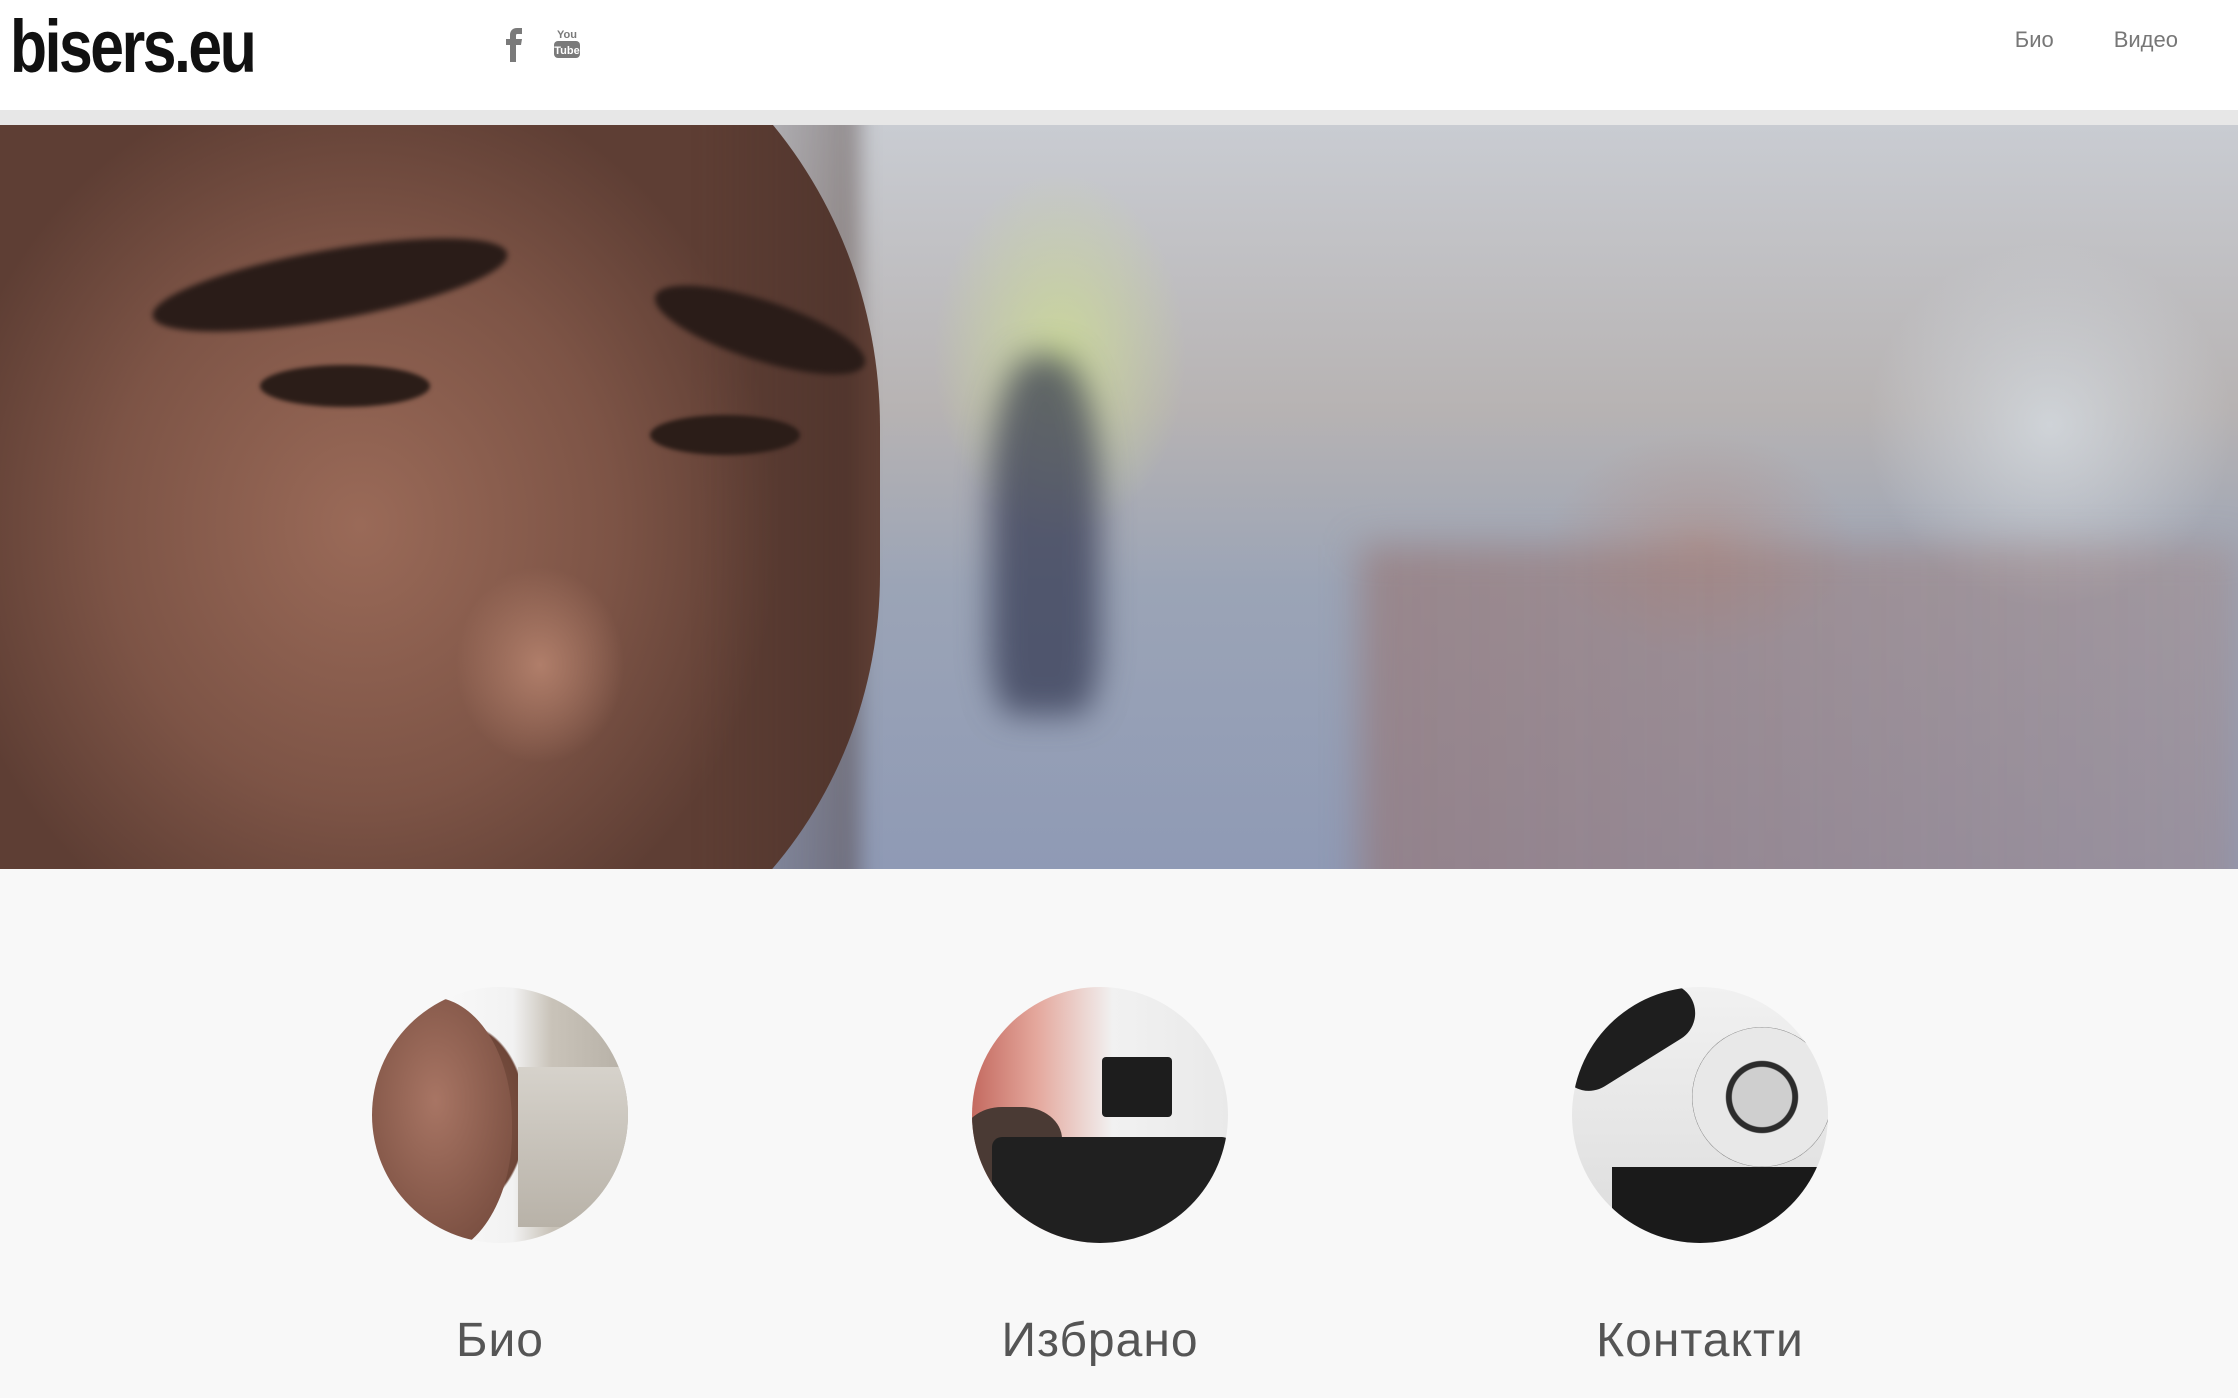  I want to click on facebook-icon, so click(515, 44).